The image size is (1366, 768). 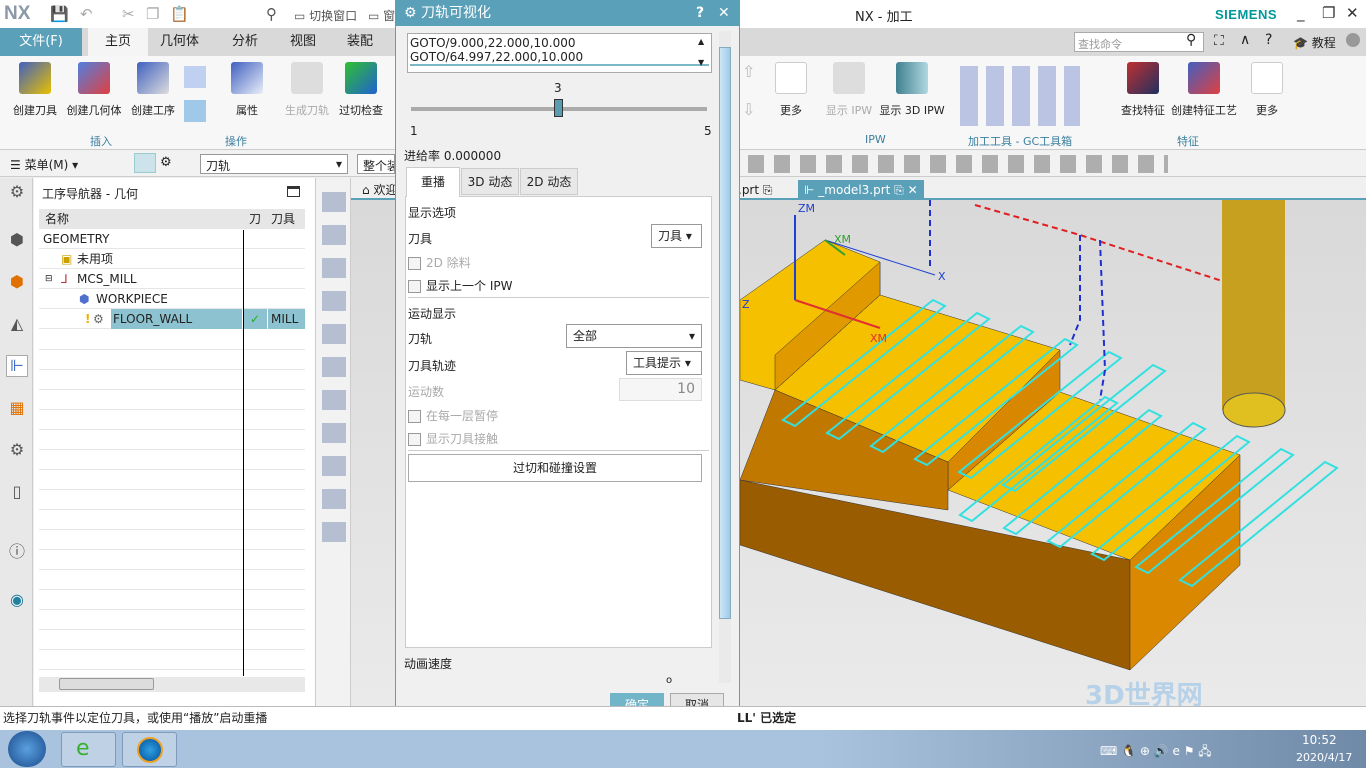 I want to click on taskbar-nx, so click(x=149, y=749).